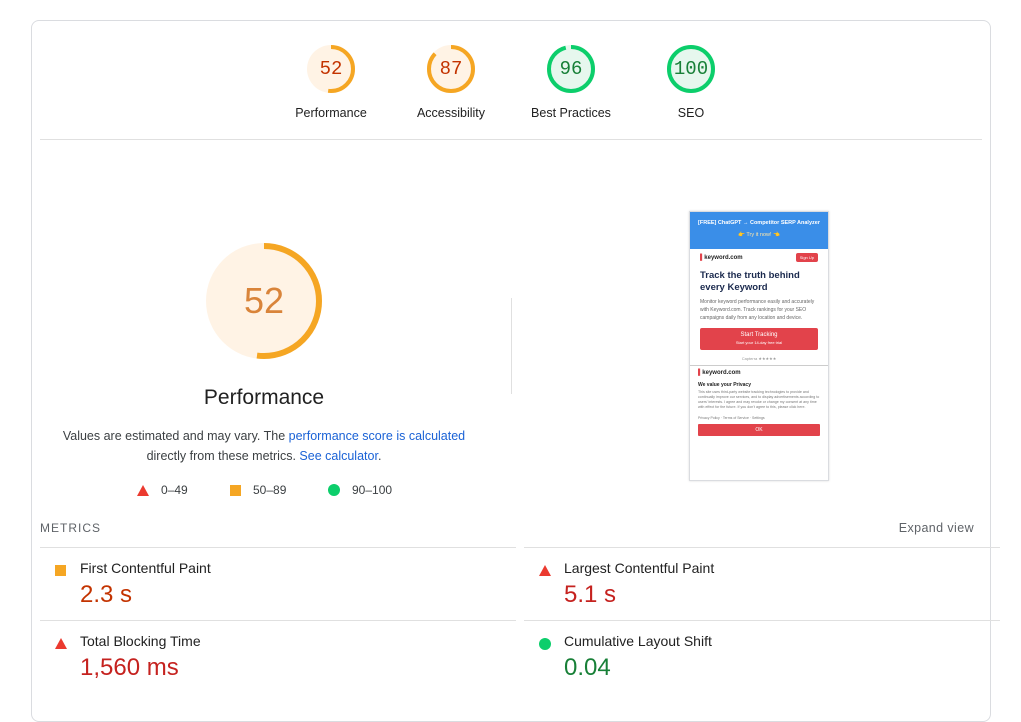  What do you see at coordinates (571, 69) in the screenshot?
I see `gauge-best-practices-score: 96` at bounding box center [571, 69].